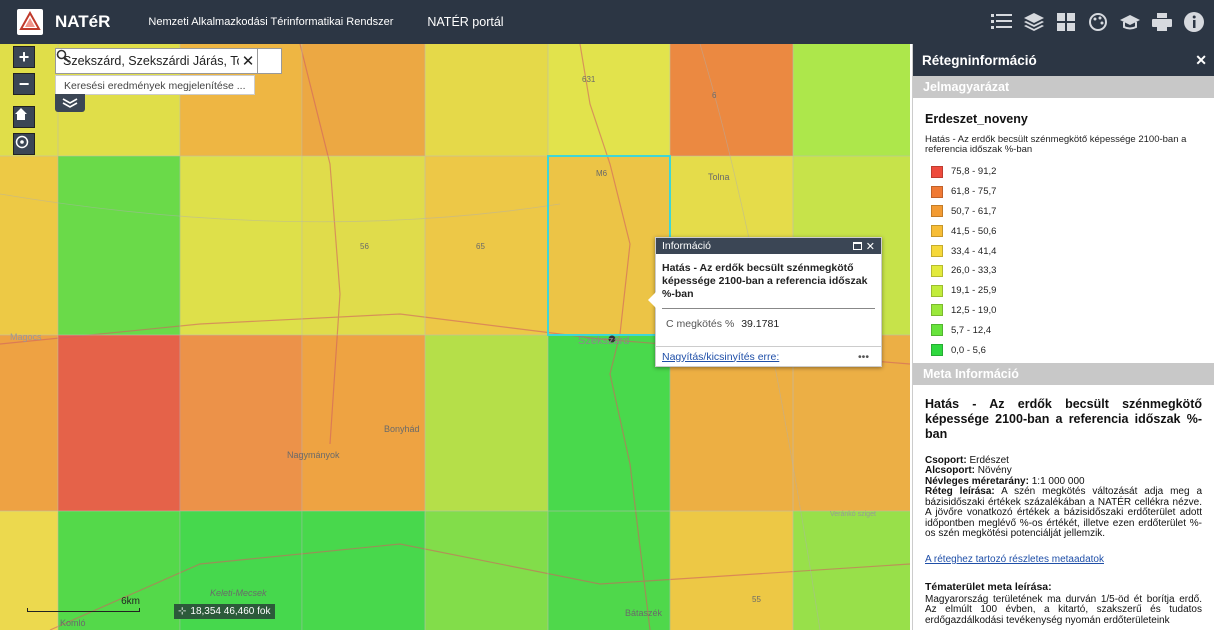 The height and width of the screenshot is (630, 1214). What do you see at coordinates (994, 471) in the screenshot?
I see `meta-value: Növény` at bounding box center [994, 471].